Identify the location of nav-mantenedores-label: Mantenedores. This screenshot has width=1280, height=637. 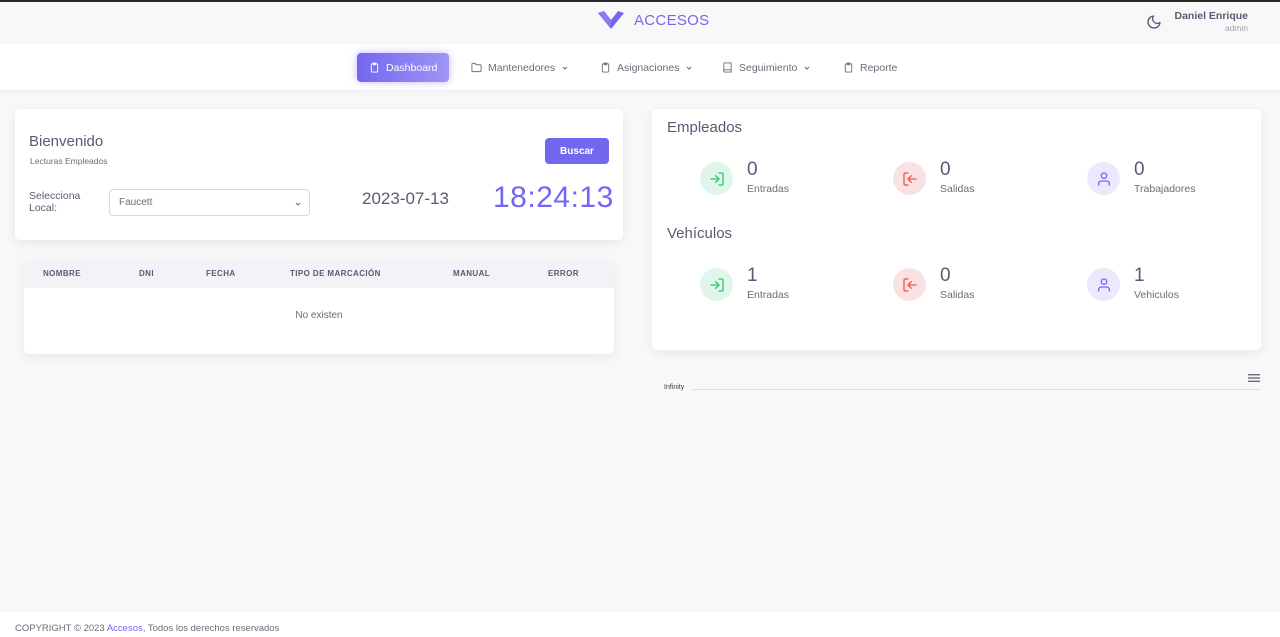
(522, 67).